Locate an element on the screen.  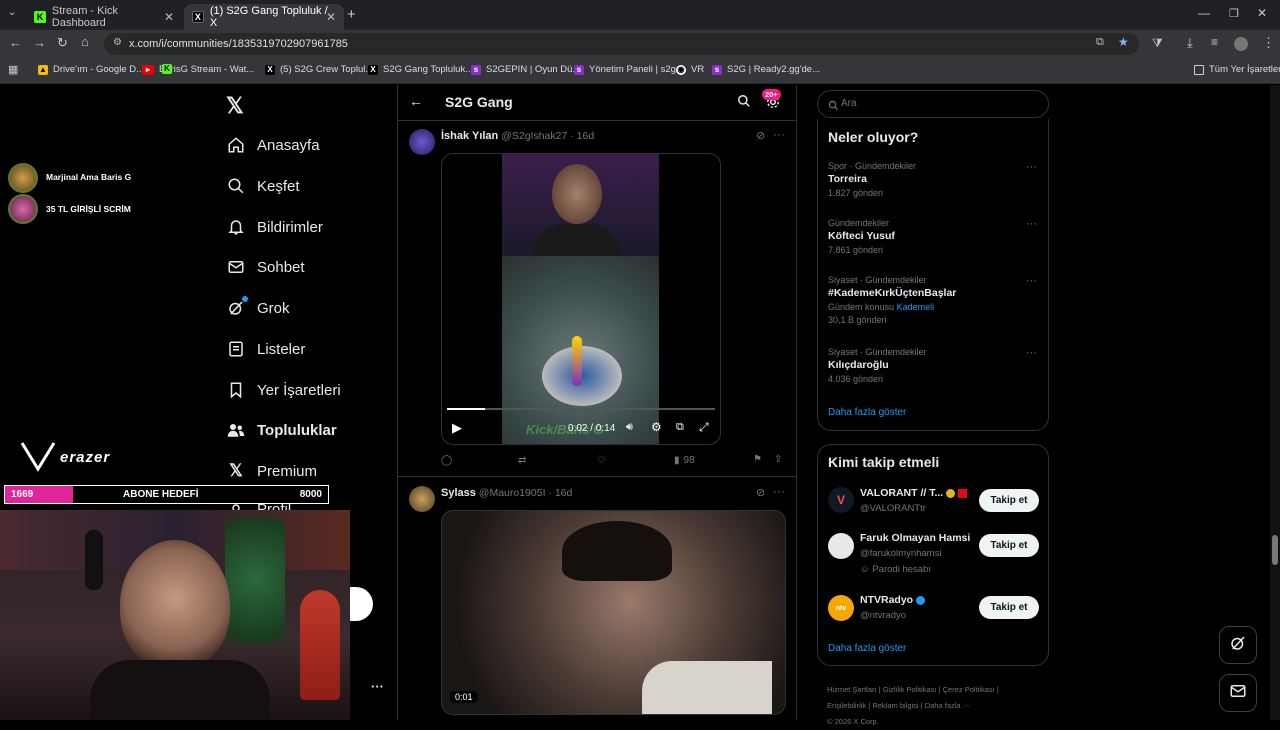
footer-link: Erişilebilirlik is located at coordinates (846, 705).